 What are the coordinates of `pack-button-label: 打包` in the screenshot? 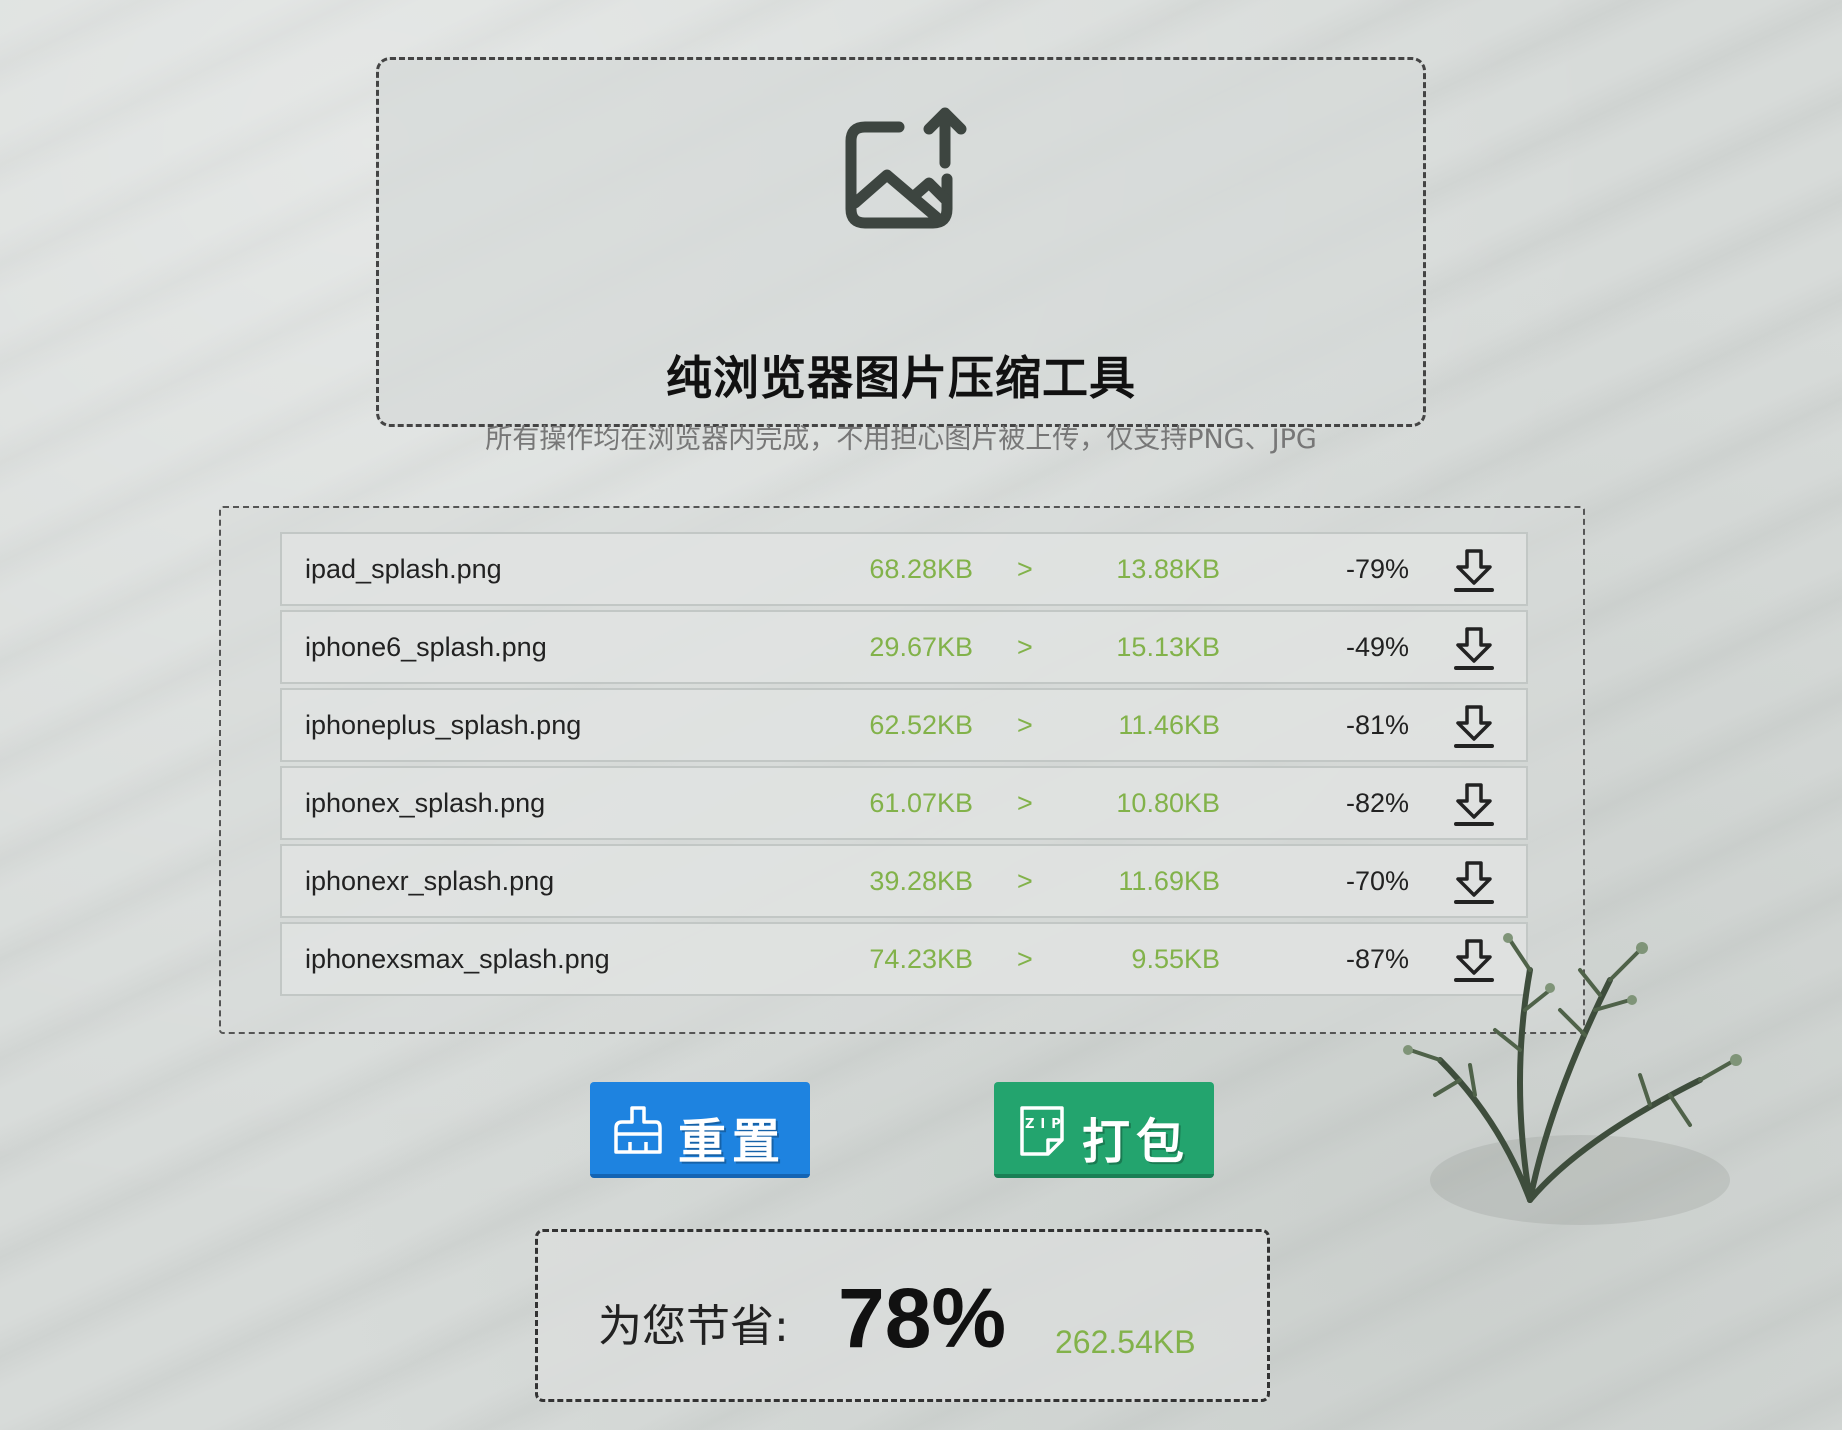 It's located at (1136, 1142).